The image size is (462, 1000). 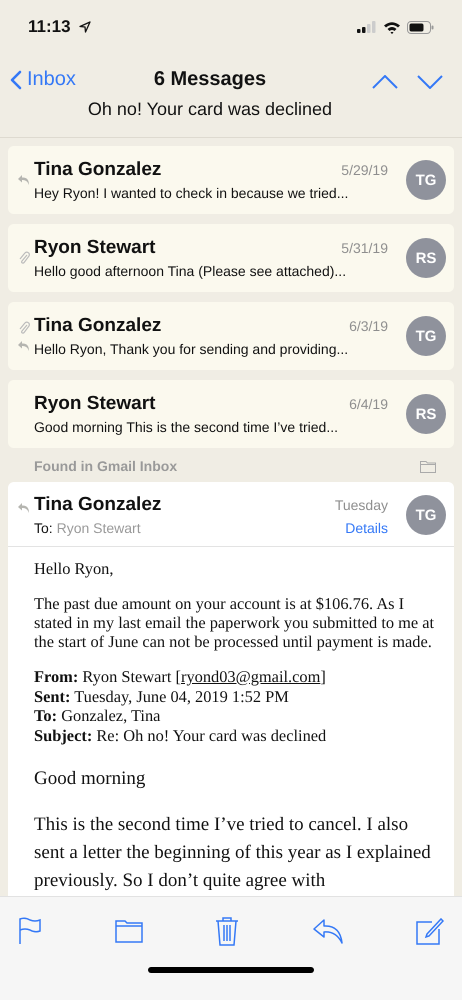 I want to click on details-link: Details, so click(x=366, y=528).